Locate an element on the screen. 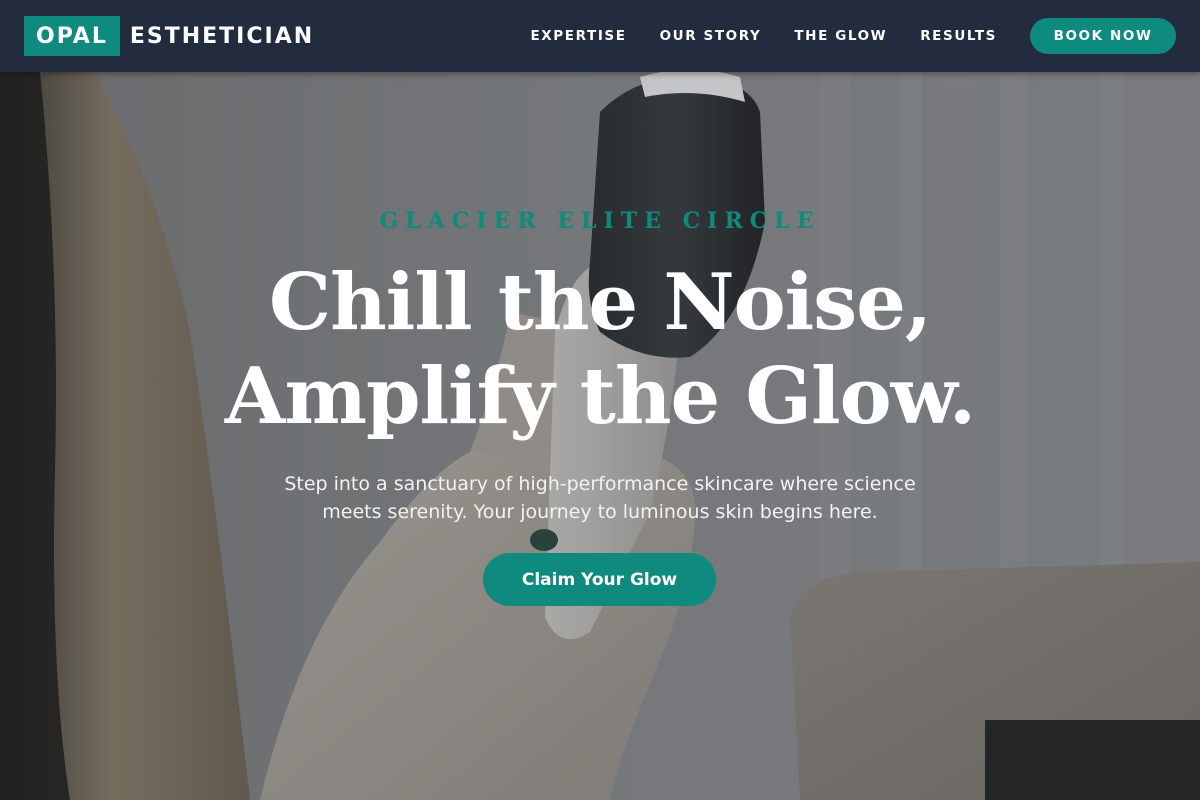 The height and width of the screenshot is (800, 1200). logo-mark: OPAL is located at coordinates (72, 36).